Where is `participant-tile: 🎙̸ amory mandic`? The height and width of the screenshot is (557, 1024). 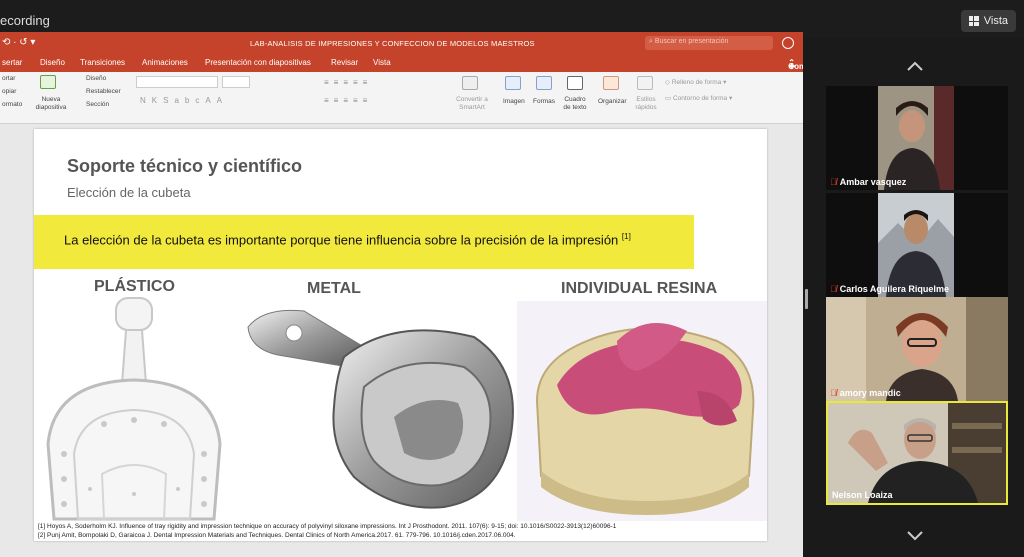 participant-tile: 🎙̸ amory mandic is located at coordinates (917, 349).